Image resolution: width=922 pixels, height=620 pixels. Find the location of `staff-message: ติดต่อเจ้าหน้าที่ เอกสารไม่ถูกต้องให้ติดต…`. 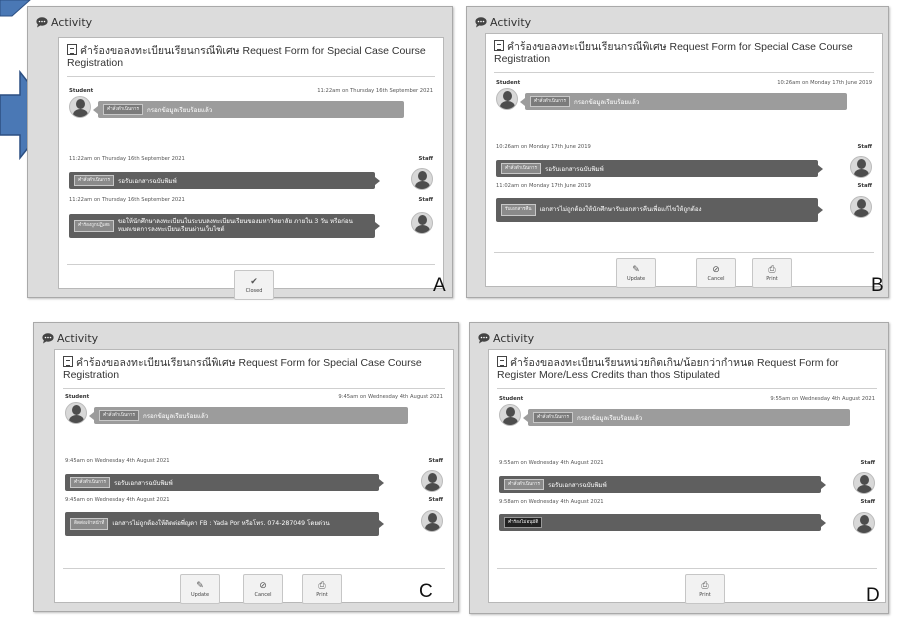

staff-message: ติดต่อเจ้าหน้าที่ เอกสารไม่ถูกต้องให้ติดต… is located at coordinates (222, 524).